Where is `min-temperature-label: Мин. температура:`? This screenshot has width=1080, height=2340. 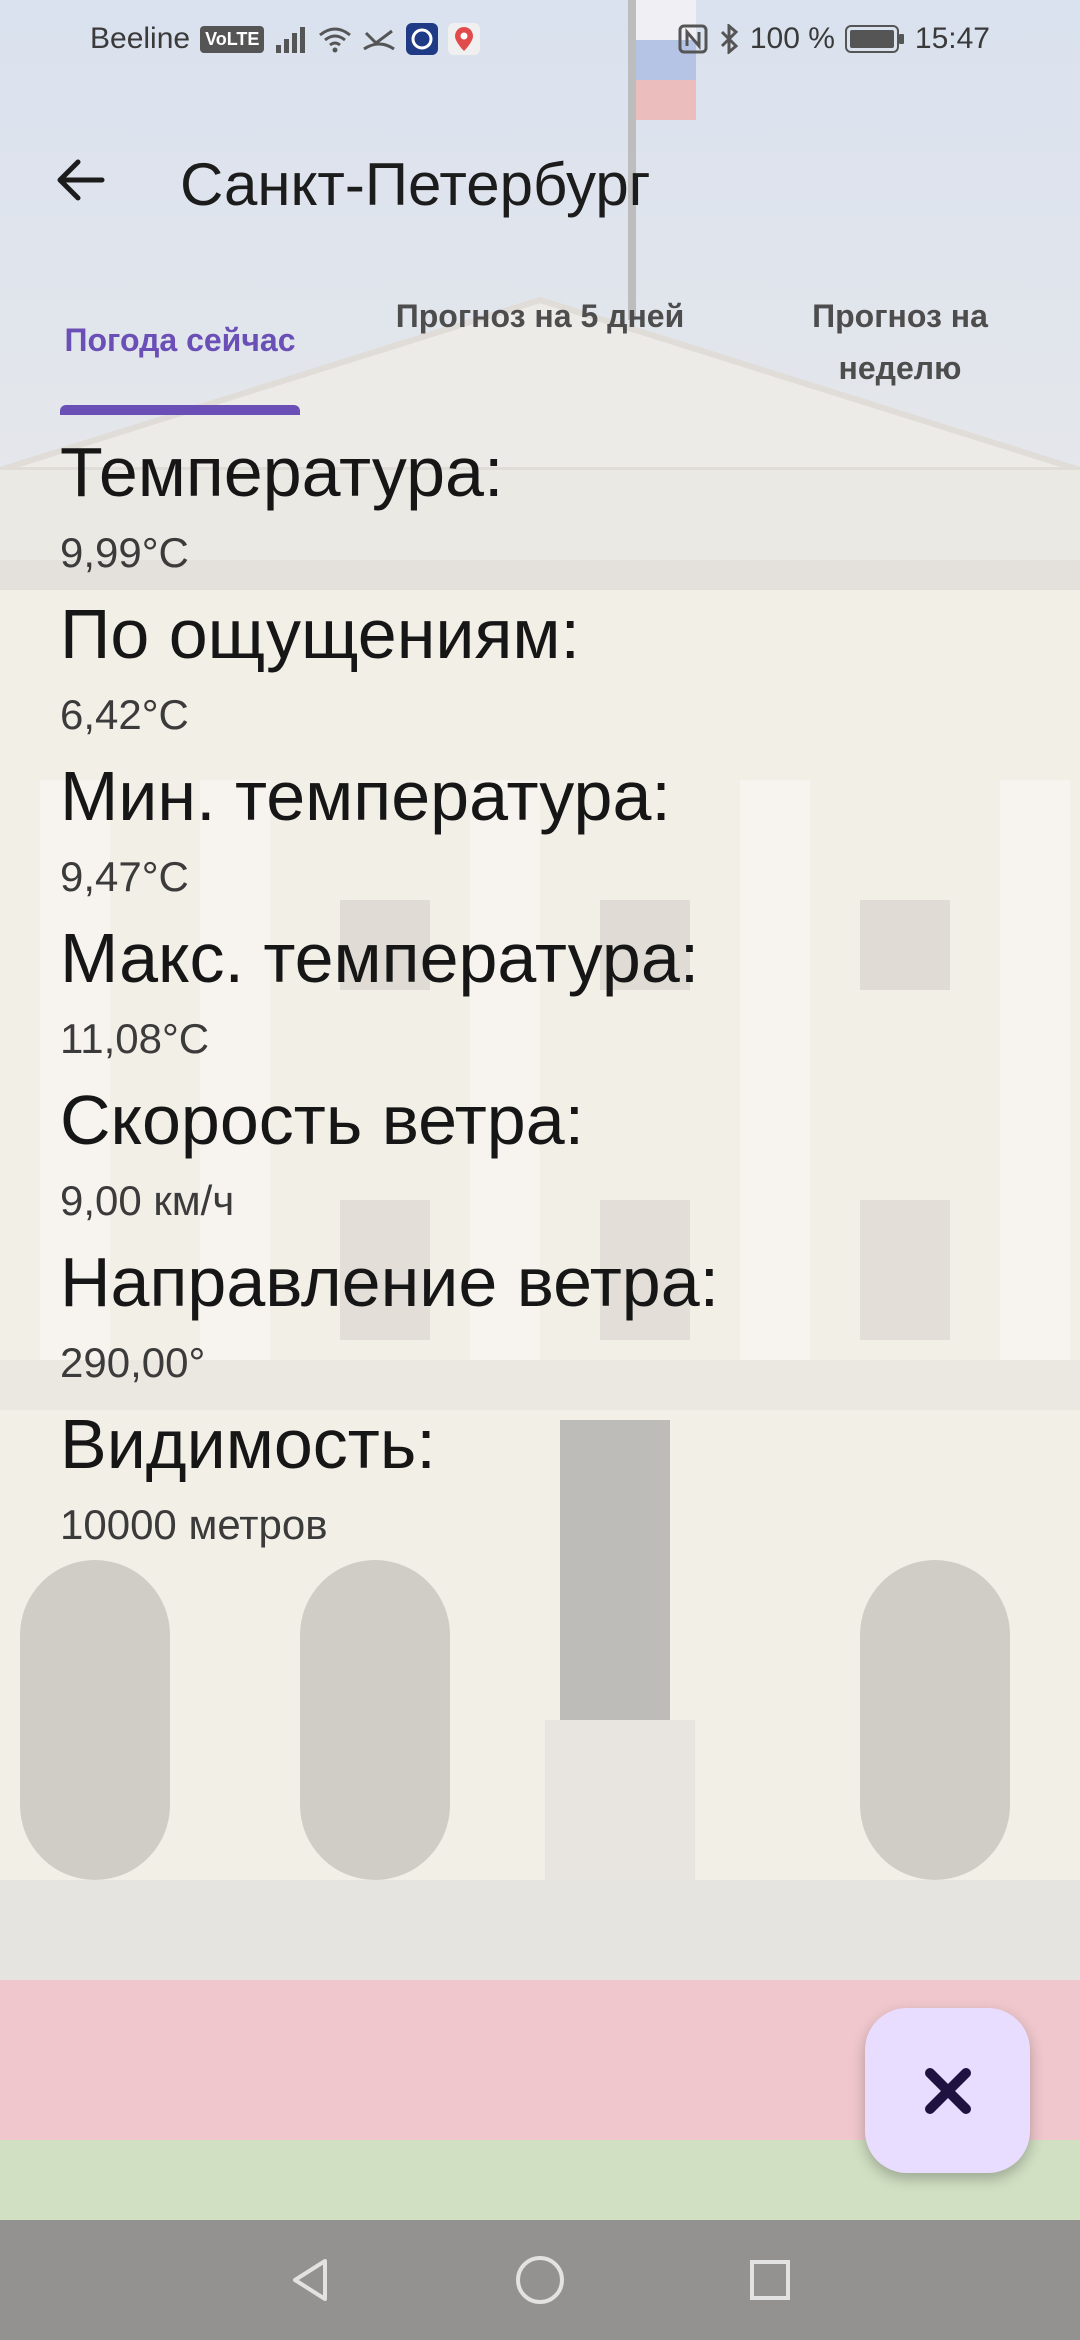 min-temperature-label: Мин. температура: is located at coordinates (365, 796).